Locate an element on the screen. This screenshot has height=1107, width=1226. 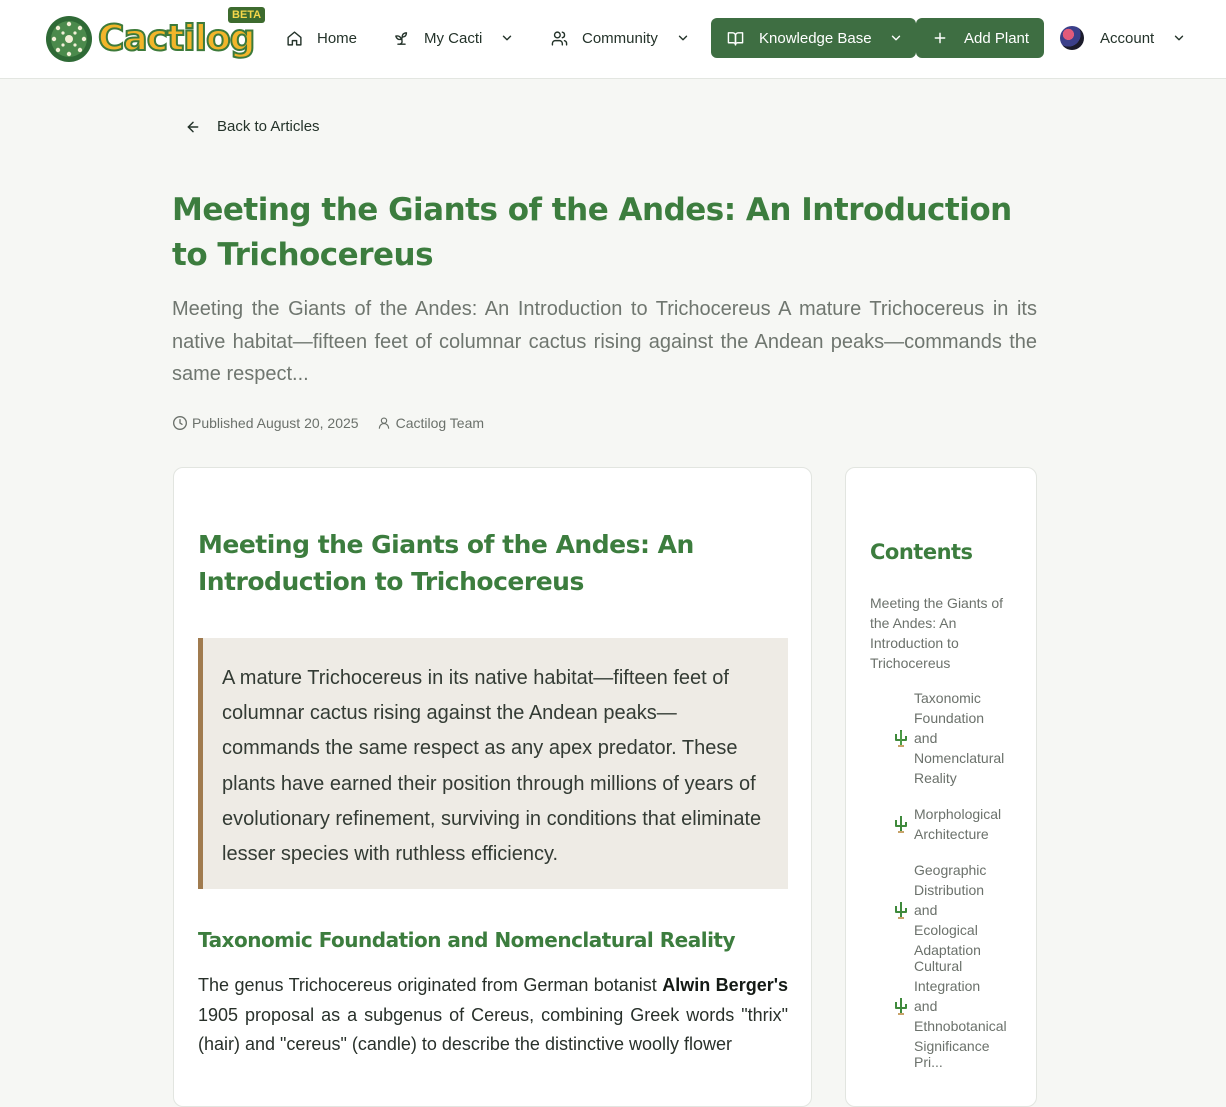
nav-my-cacti: My Cacti is located at coordinates (453, 38).